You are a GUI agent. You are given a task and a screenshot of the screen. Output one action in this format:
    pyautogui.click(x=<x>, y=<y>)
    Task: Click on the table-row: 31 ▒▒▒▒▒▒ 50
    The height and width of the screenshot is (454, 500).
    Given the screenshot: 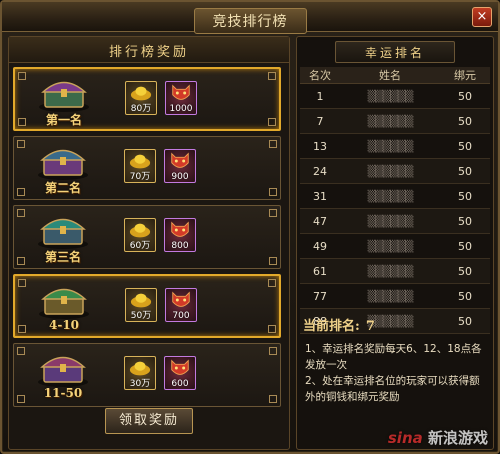 What is the action you would take?
    pyautogui.click(x=395, y=196)
    